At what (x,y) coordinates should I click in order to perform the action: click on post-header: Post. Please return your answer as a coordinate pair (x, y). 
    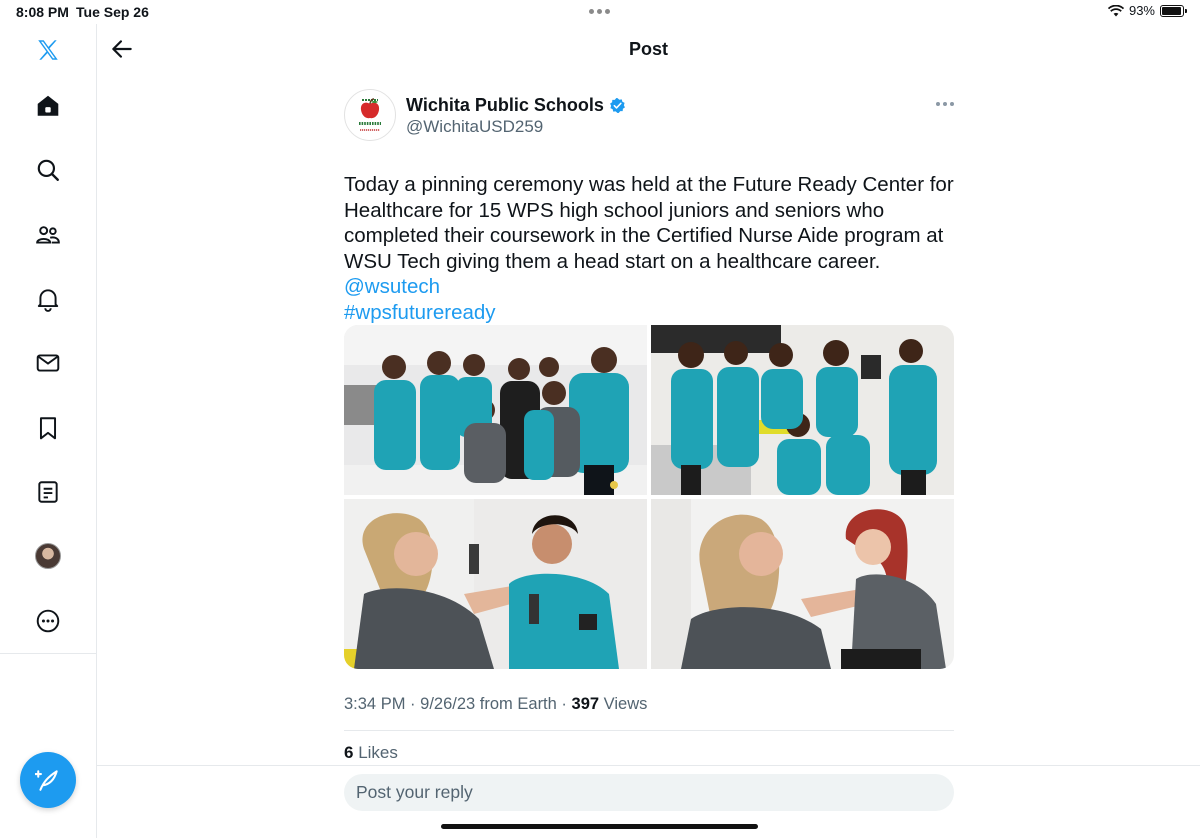
    Looking at the image, I should click on (648, 50).